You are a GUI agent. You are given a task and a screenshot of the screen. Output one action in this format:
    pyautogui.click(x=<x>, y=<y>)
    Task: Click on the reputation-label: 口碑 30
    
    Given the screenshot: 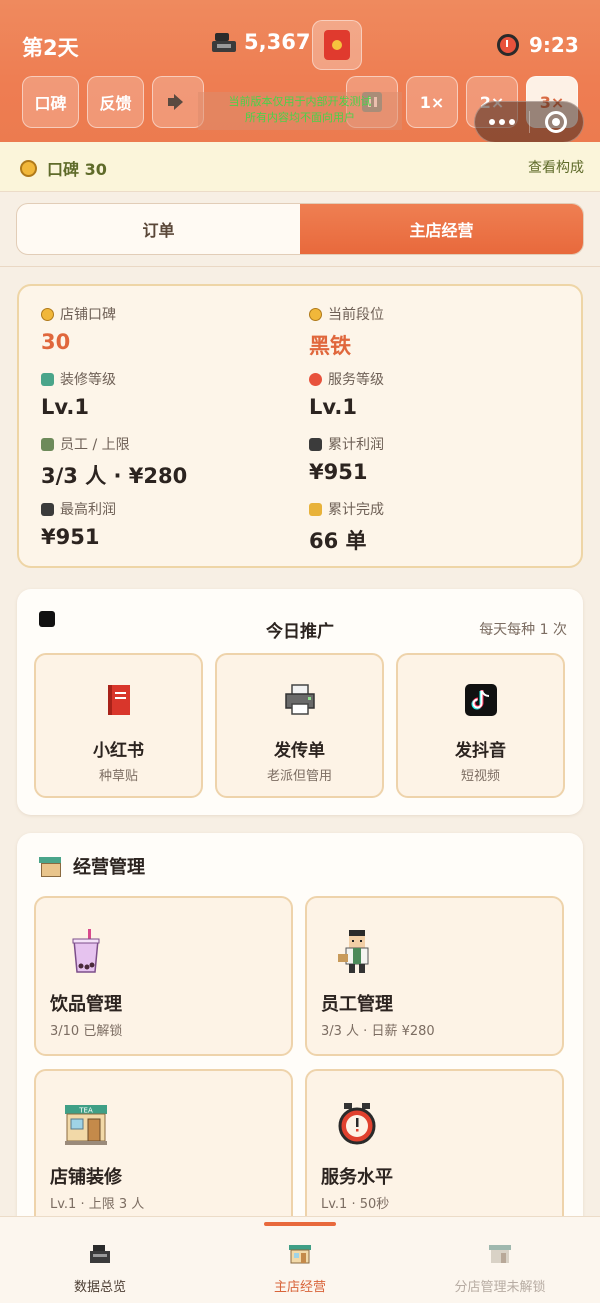 What is the action you would take?
    pyautogui.click(x=77, y=169)
    